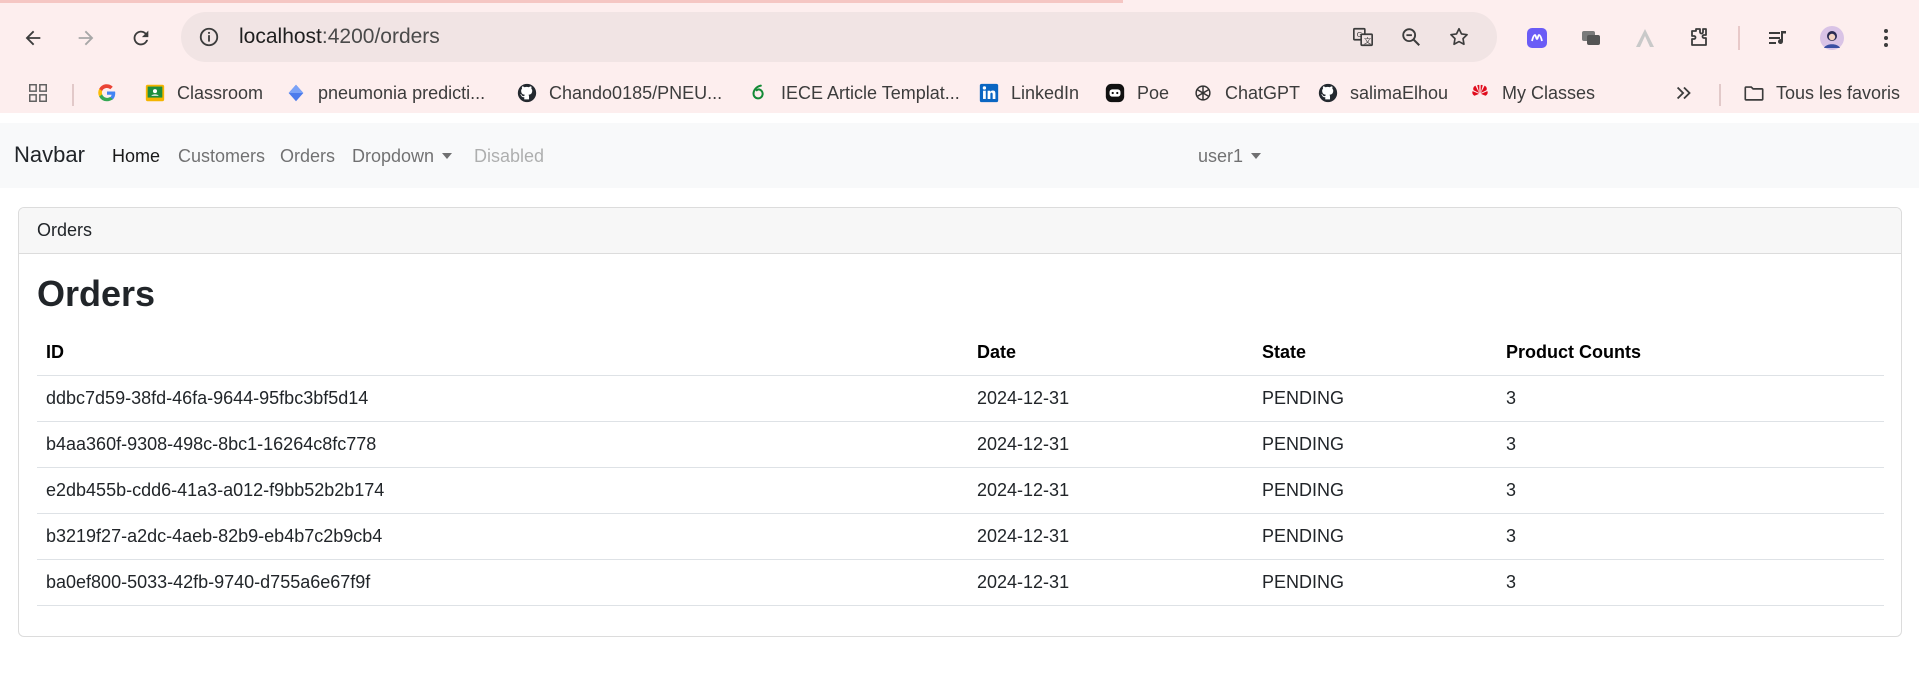 This screenshot has height=680, width=1919. What do you see at coordinates (960, 231) in the screenshot?
I see `card-header: Orders` at bounding box center [960, 231].